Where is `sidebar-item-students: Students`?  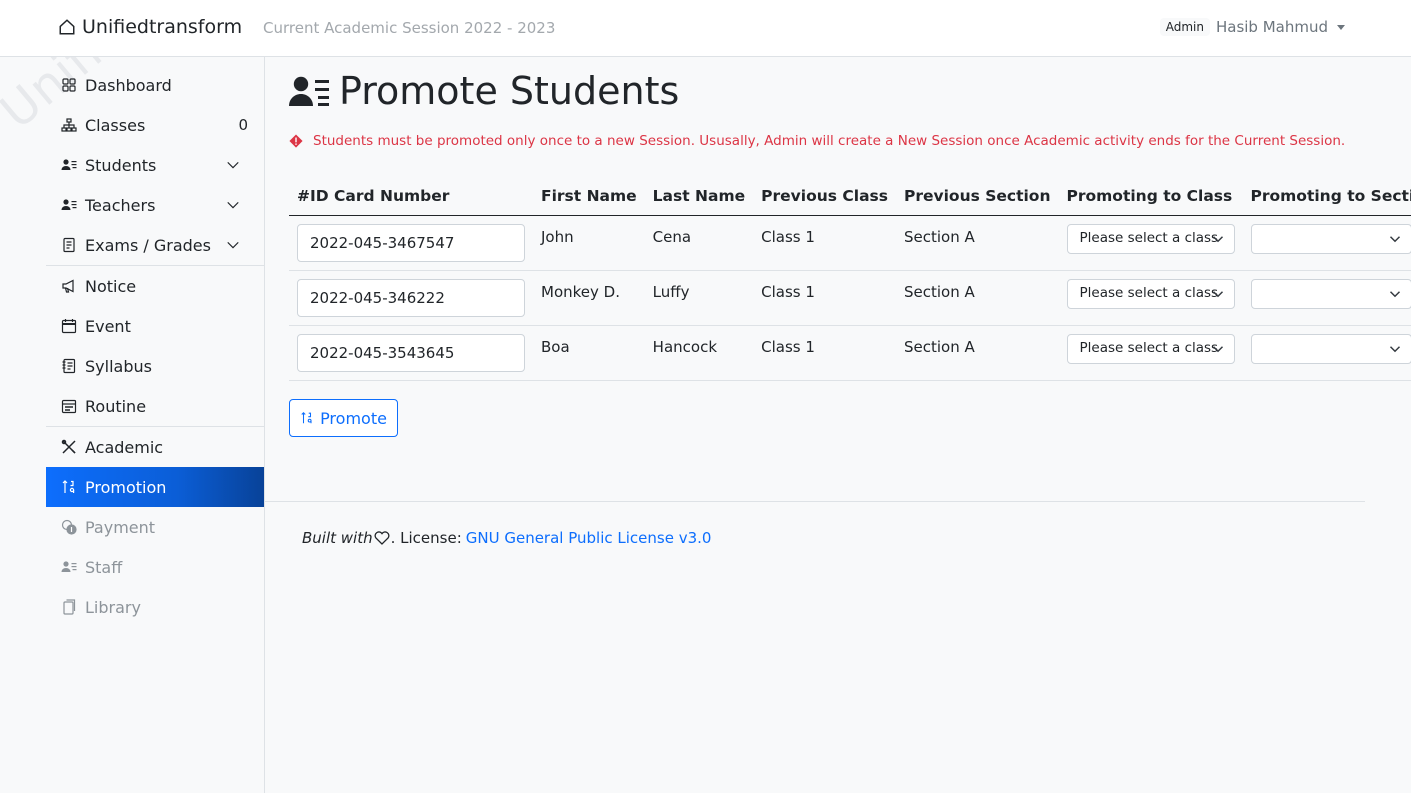
sidebar-item-students: Students is located at coordinates (155, 165).